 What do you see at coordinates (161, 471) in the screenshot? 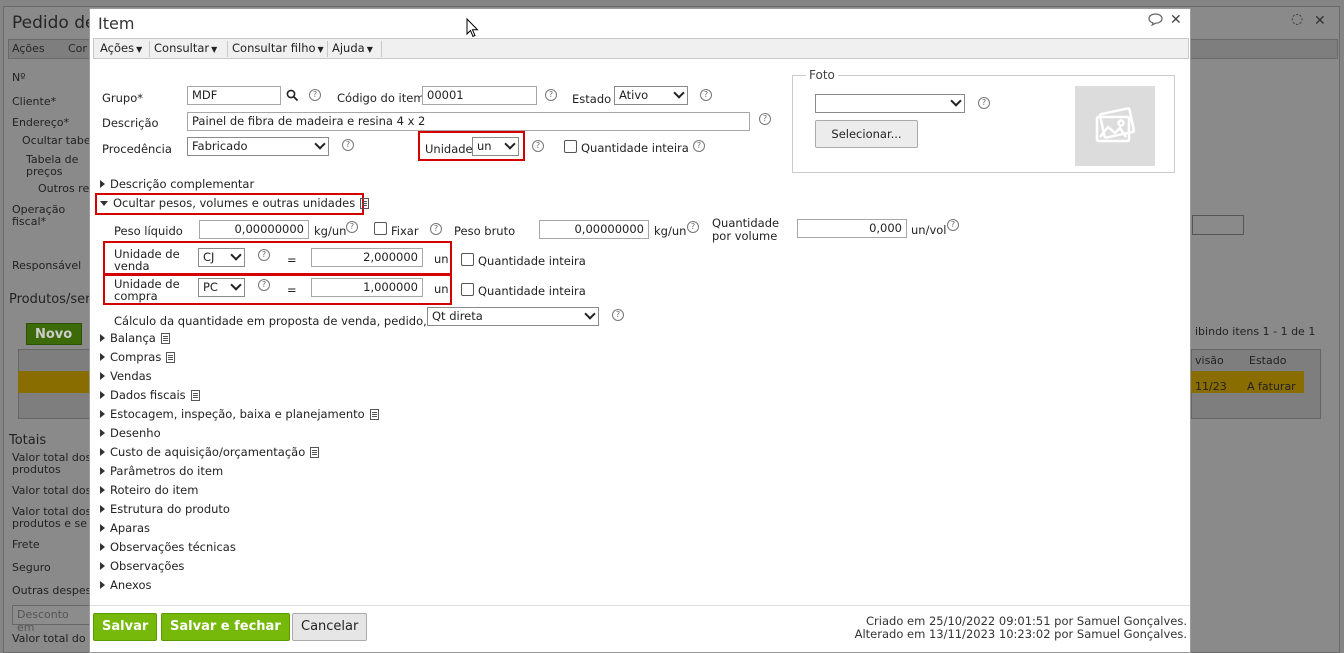
I see `section-parametros: Parâmetros do item` at bounding box center [161, 471].